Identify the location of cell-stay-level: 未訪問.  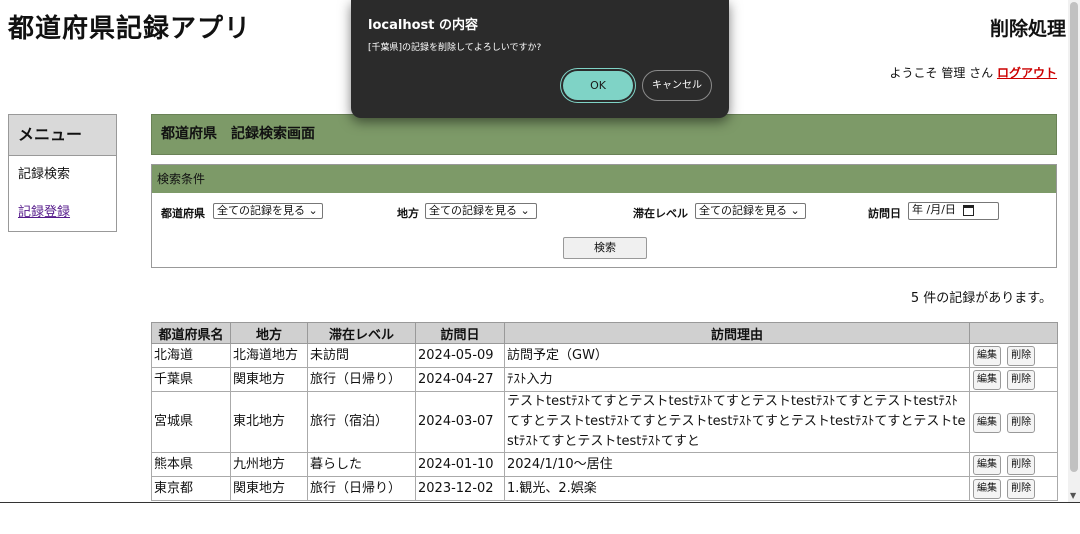
(361, 355).